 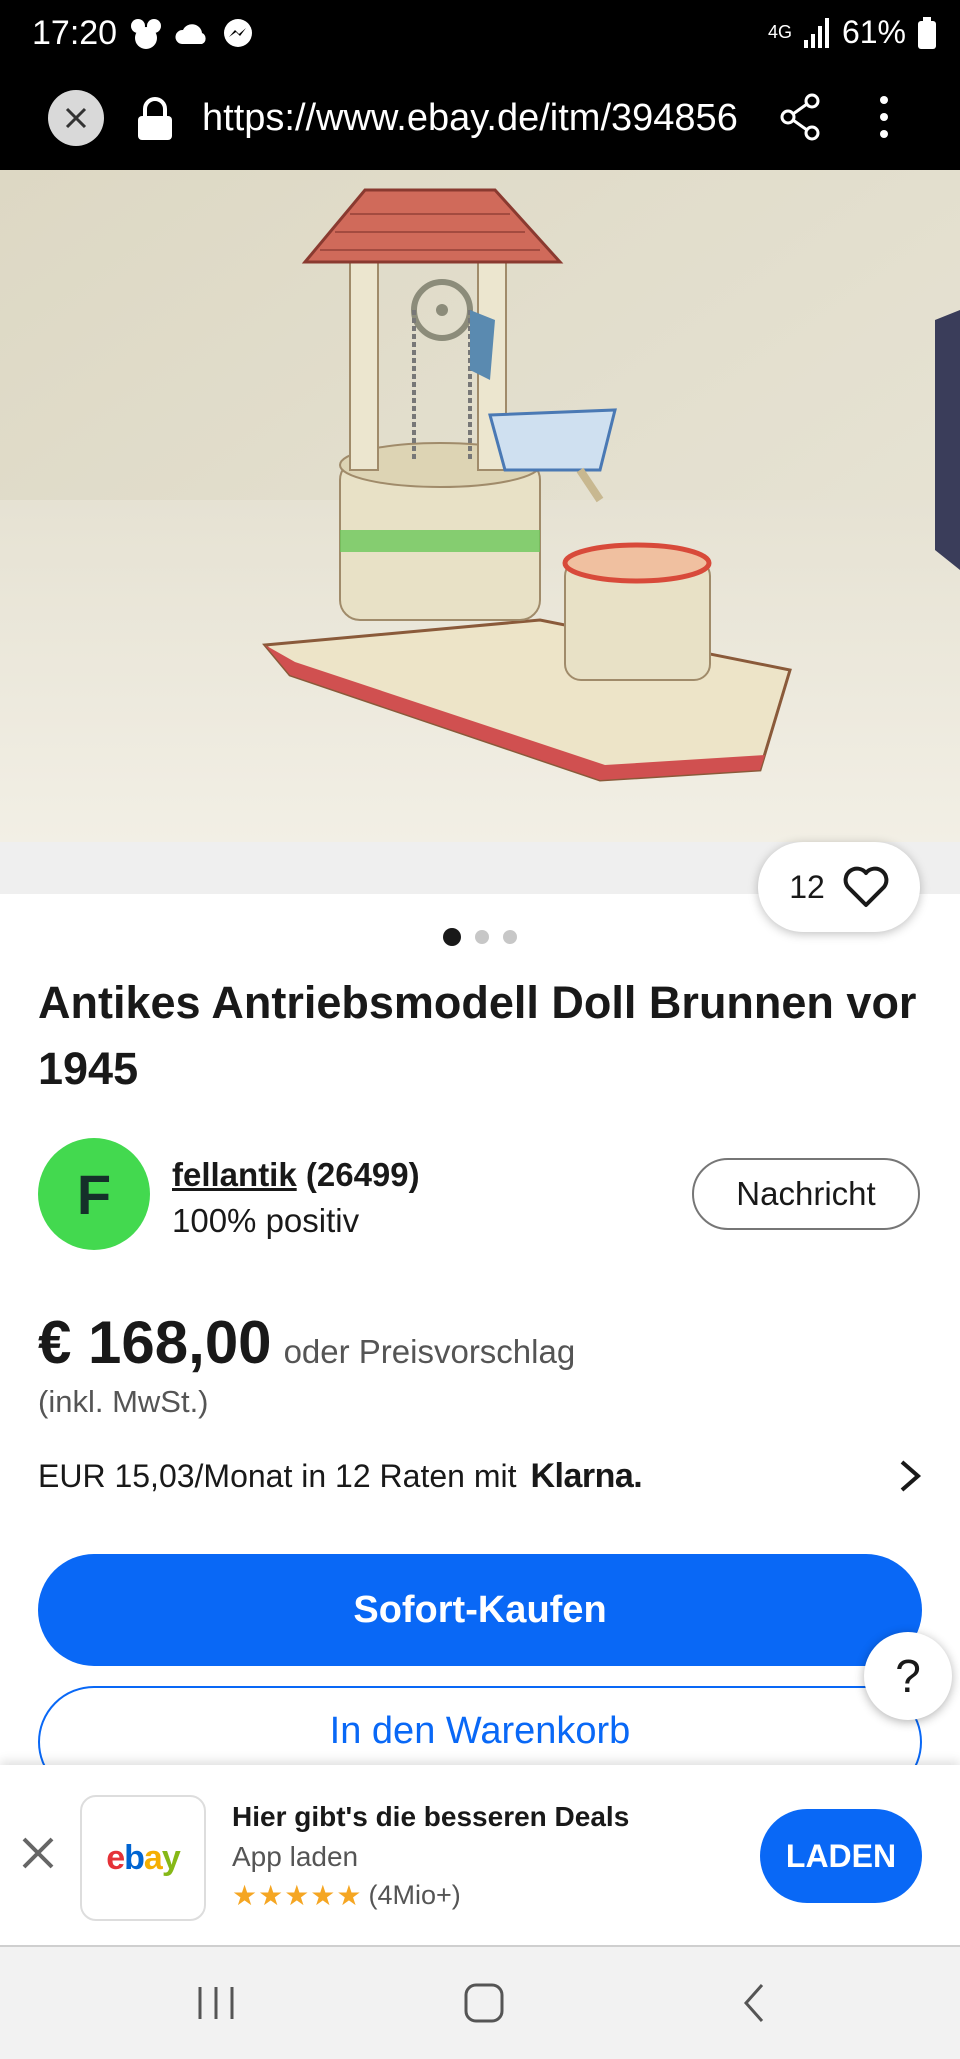 What do you see at coordinates (884, 117) in the screenshot?
I see `more-menu-icon` at bounding box center [884, 117].